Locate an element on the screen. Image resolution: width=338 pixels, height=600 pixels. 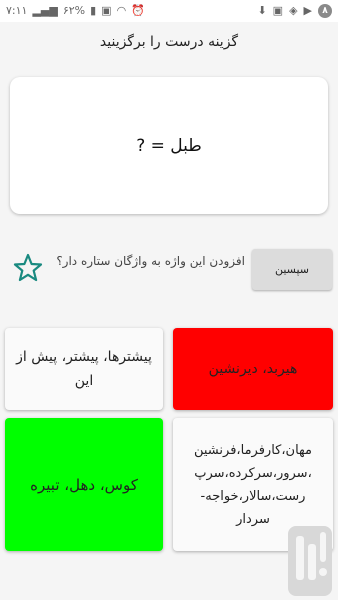
question-text: طبل = ? is located at coordinates (169, 145).